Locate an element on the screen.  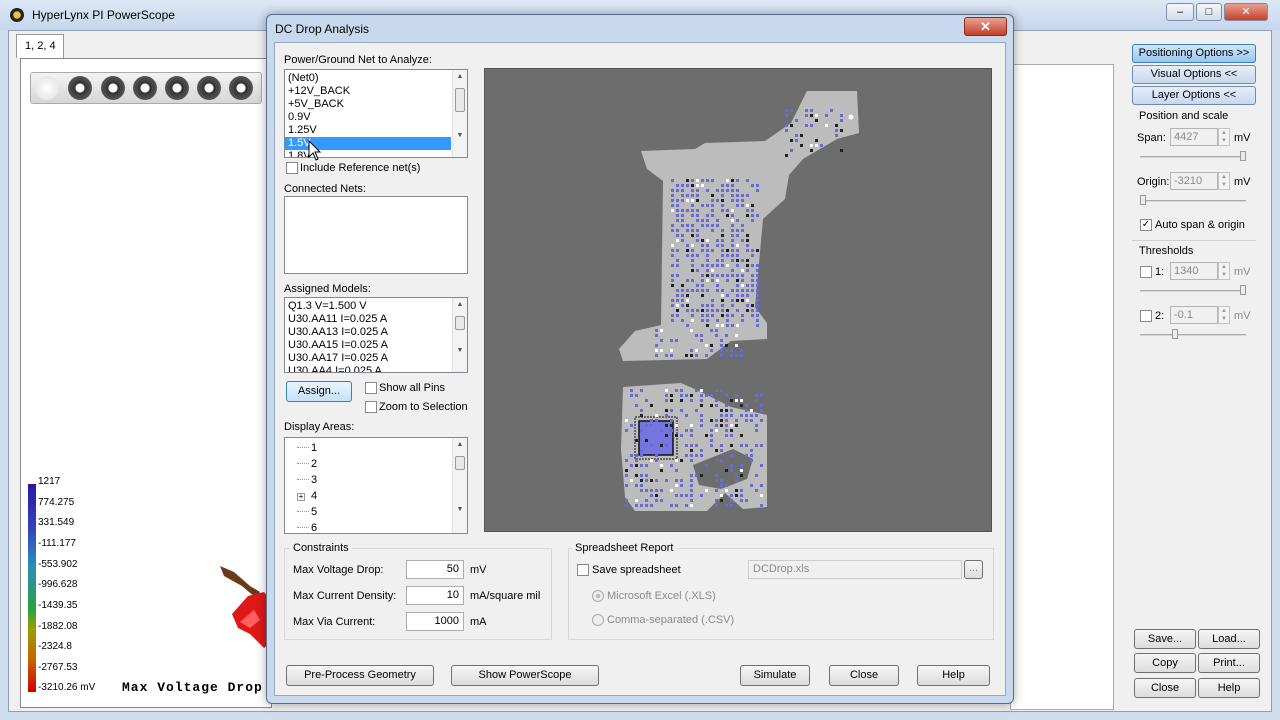
tree-item: 2 is located at coordinates (372, 464).